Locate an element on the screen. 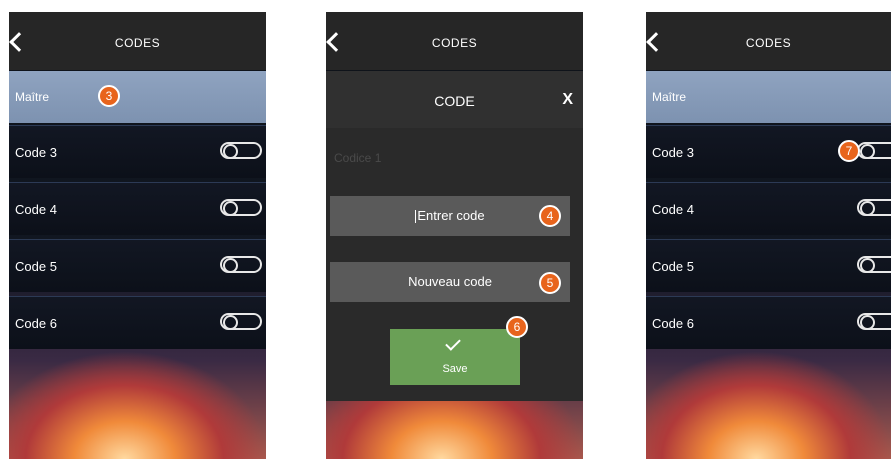 The image size is (891, 459). code-row-3: Code 3 7 is located at coordinates (768, 151).